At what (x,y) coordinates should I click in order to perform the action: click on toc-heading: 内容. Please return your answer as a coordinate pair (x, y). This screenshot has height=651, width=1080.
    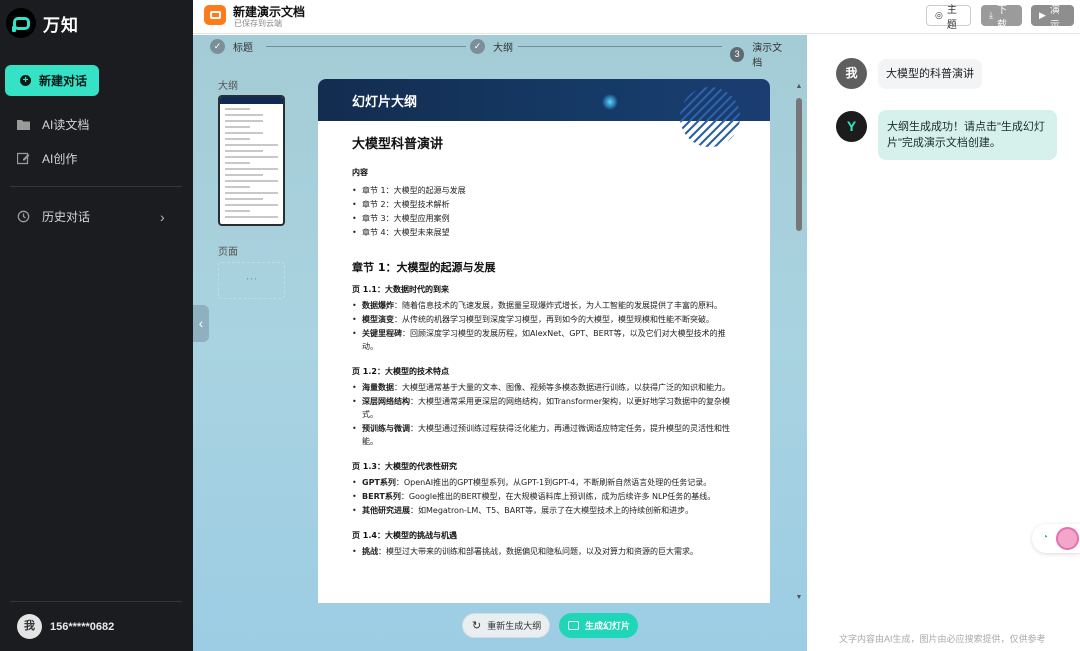
    Looking at the image, I should click on (360, 172).